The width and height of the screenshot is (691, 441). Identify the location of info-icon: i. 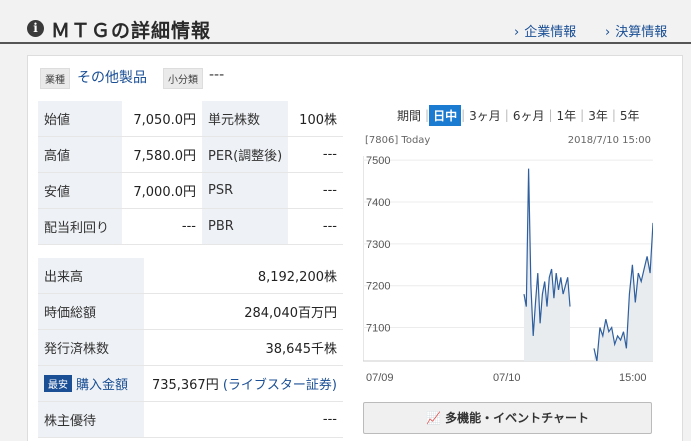
(35, 28).